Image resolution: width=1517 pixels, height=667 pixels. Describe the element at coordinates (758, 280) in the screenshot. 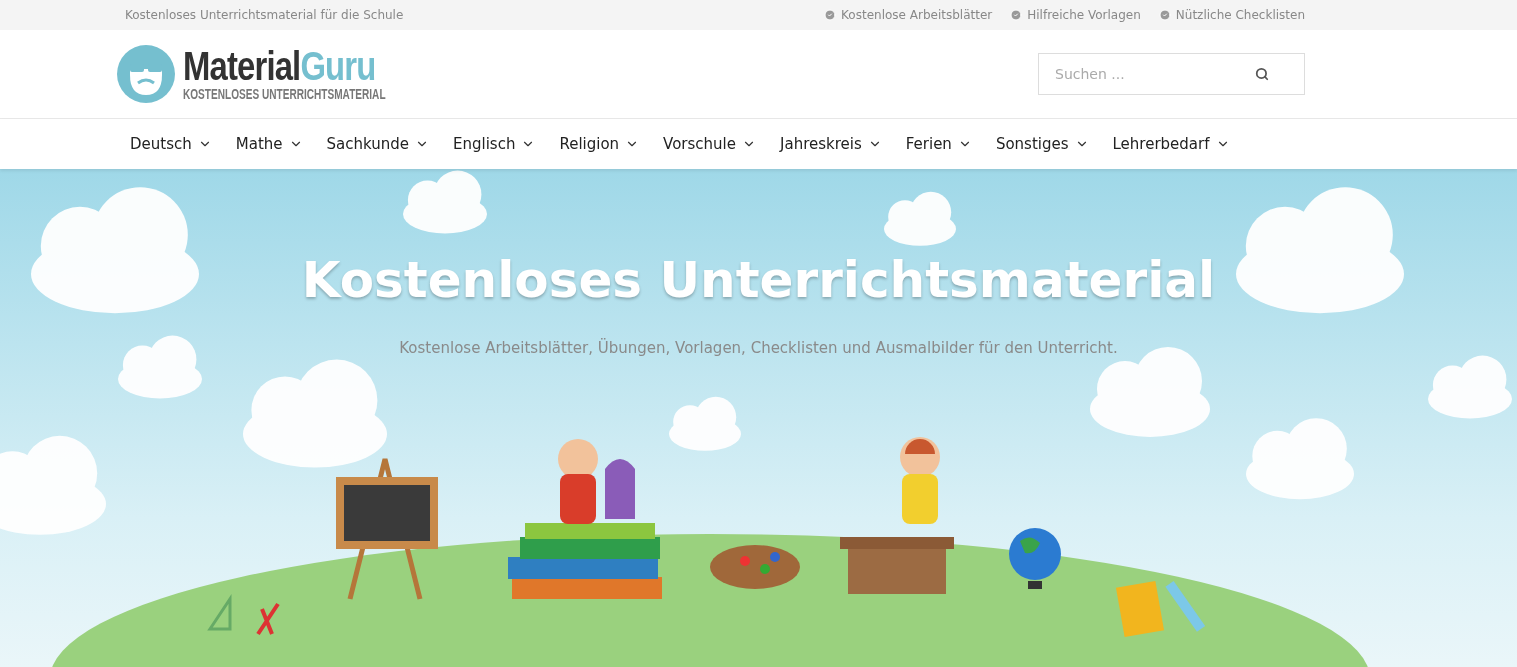

I see `hero-title: Kostenloses Unterrichtsmaterial` at that location.